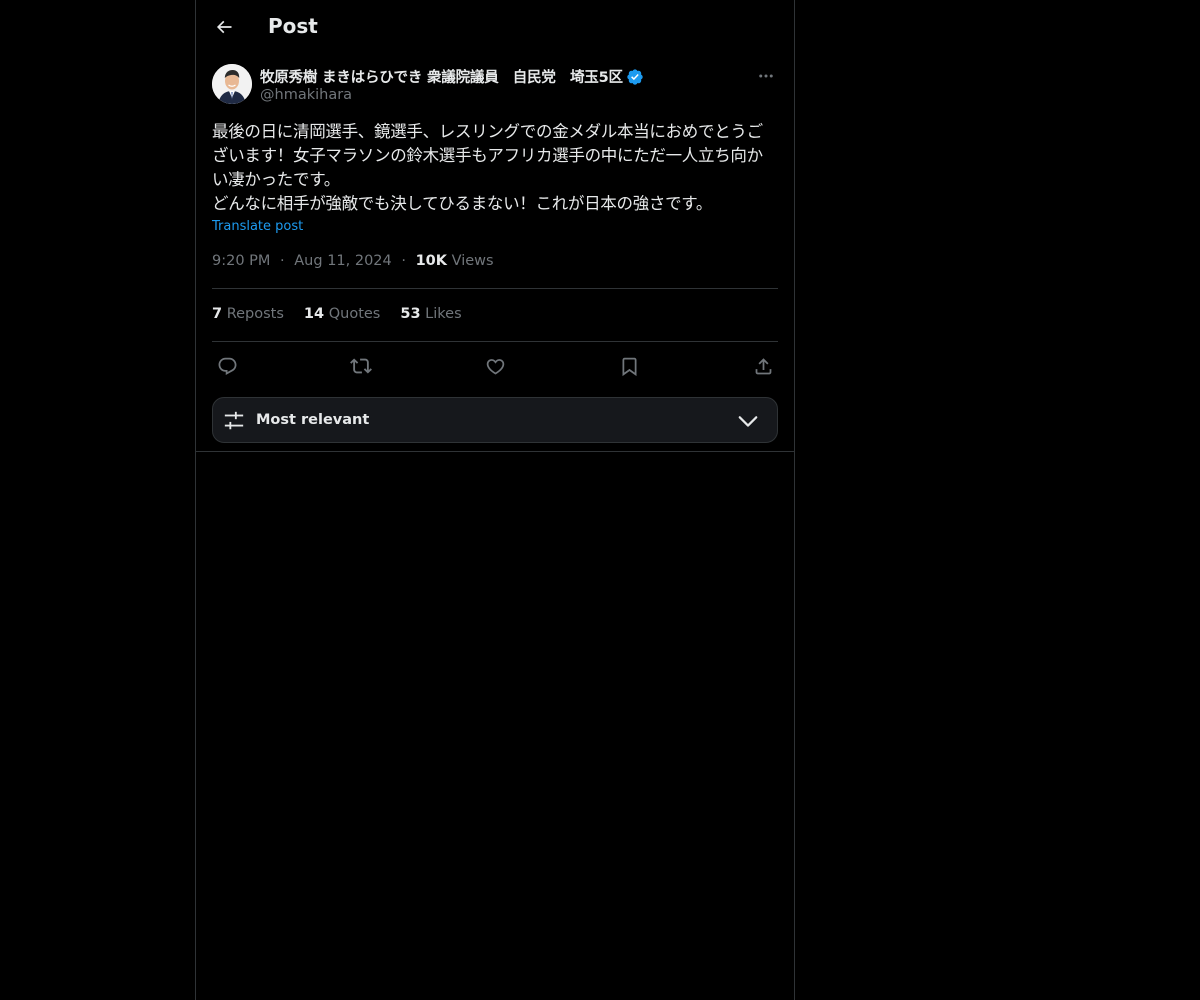 This screenshot has width=1200, height=1000. What do you see at coordinates (293, 26) in the screenshot?
I see `page-title: Post` at bounding box center [293, 26].